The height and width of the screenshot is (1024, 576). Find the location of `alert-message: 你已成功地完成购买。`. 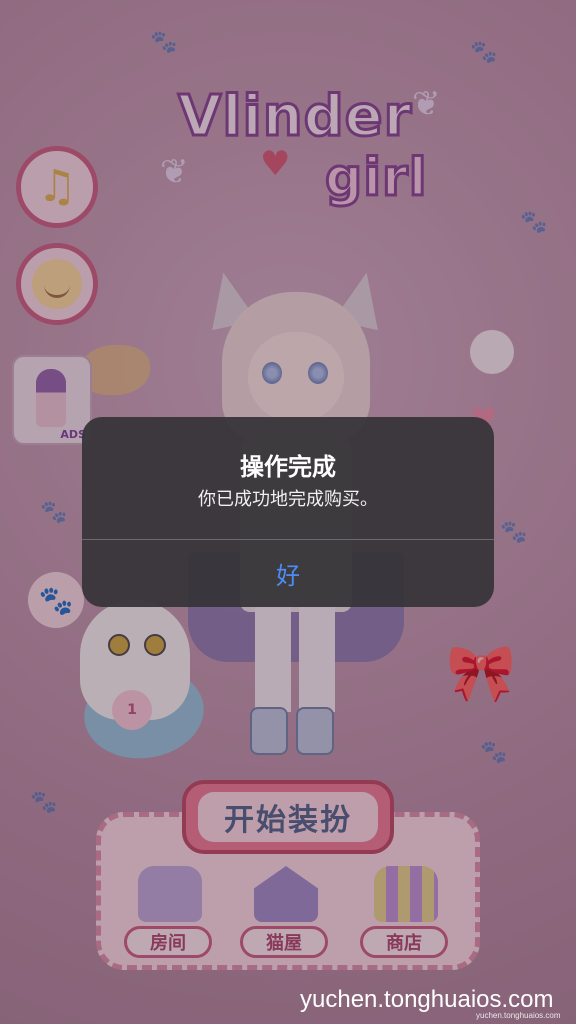

alert-message: 你已成功地完成购买。 is located at coordinates (288, 499).